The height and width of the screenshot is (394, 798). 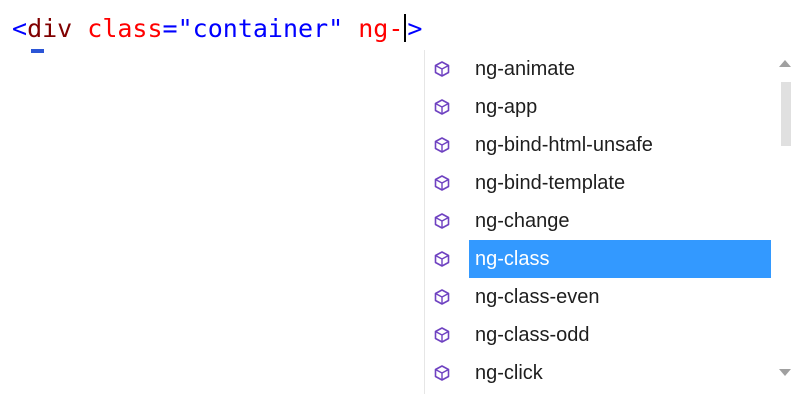 What do you see at coordinates (564, 144) in the screenshot?
I see `completion-item-label: ng-bind-html-unsafe` at bounding box center [564, 144].